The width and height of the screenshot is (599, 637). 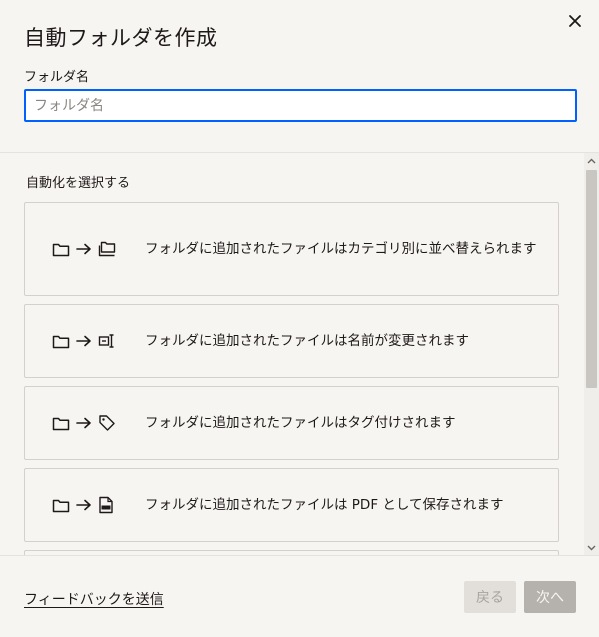 I want to click on rename-icon, so click(x=108, y=341).